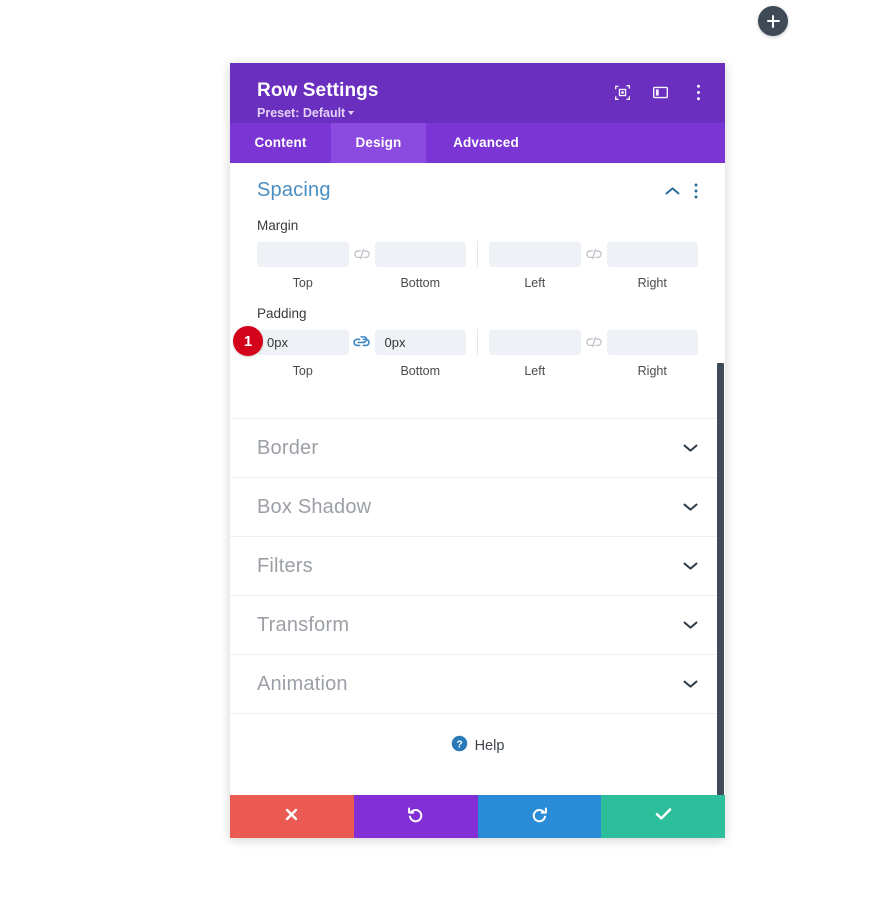  I want to click on section-toggle-filters: Filters, so click(477, 565).